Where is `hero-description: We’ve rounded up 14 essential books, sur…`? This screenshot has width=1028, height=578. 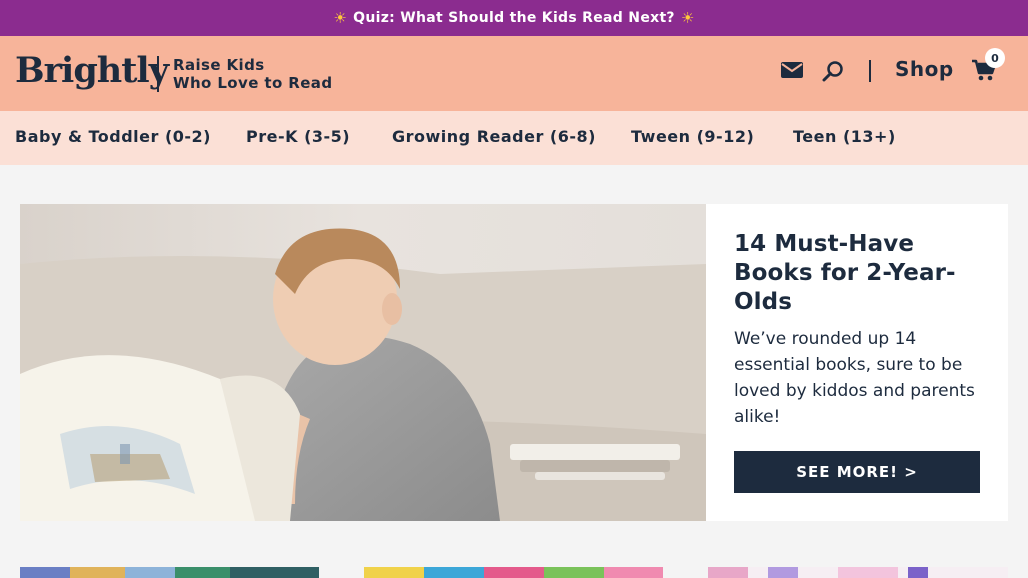
hero-description: We’ve rounded up 14 essential books, sur… is located at coordinates (854, 378).